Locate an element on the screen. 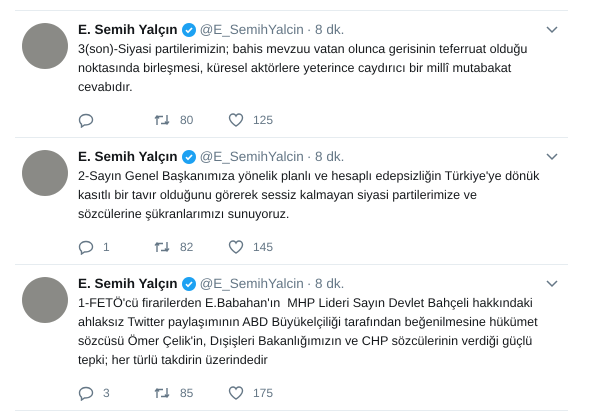 This screenshot has width=597, height=417. retweet-count: 85 is located at coordinates (187, 393).